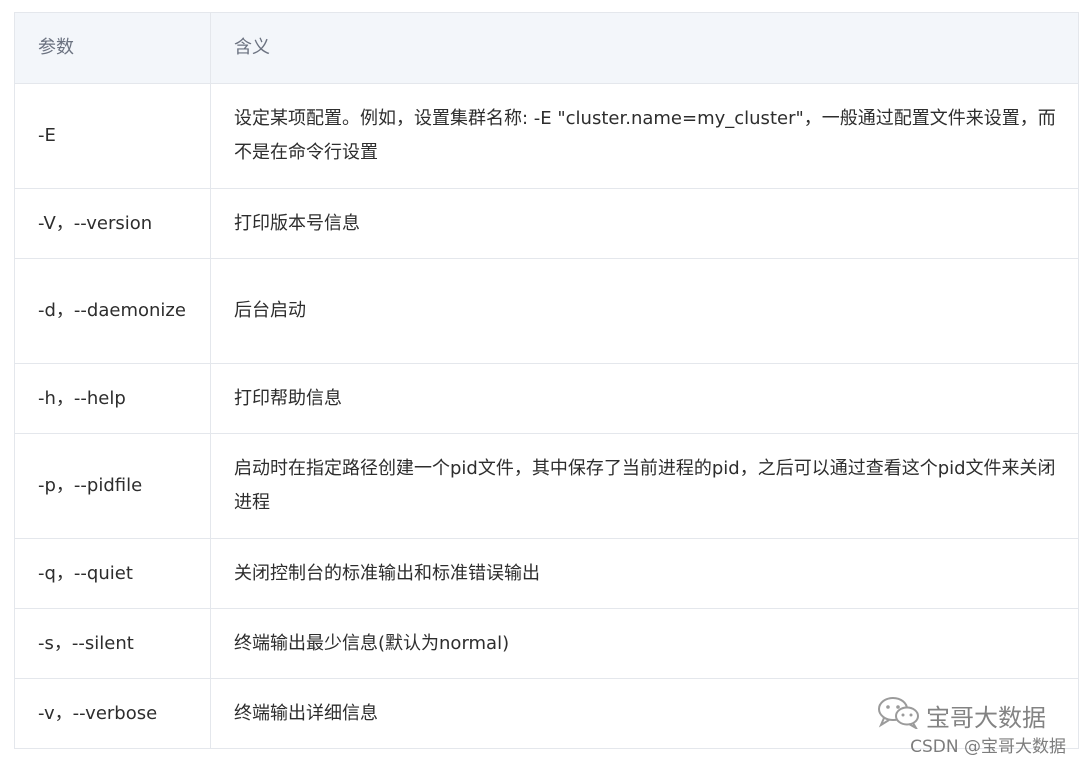  What do you see at coordinates (112, 486) in the screenshot?
I see `param-cell: -p，--pidfile` at bounding box center [112, 486].